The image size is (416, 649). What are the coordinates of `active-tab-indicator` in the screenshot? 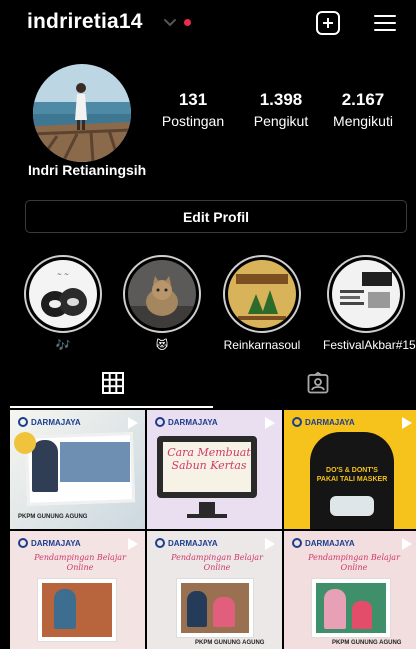 It's located at (111, 407).